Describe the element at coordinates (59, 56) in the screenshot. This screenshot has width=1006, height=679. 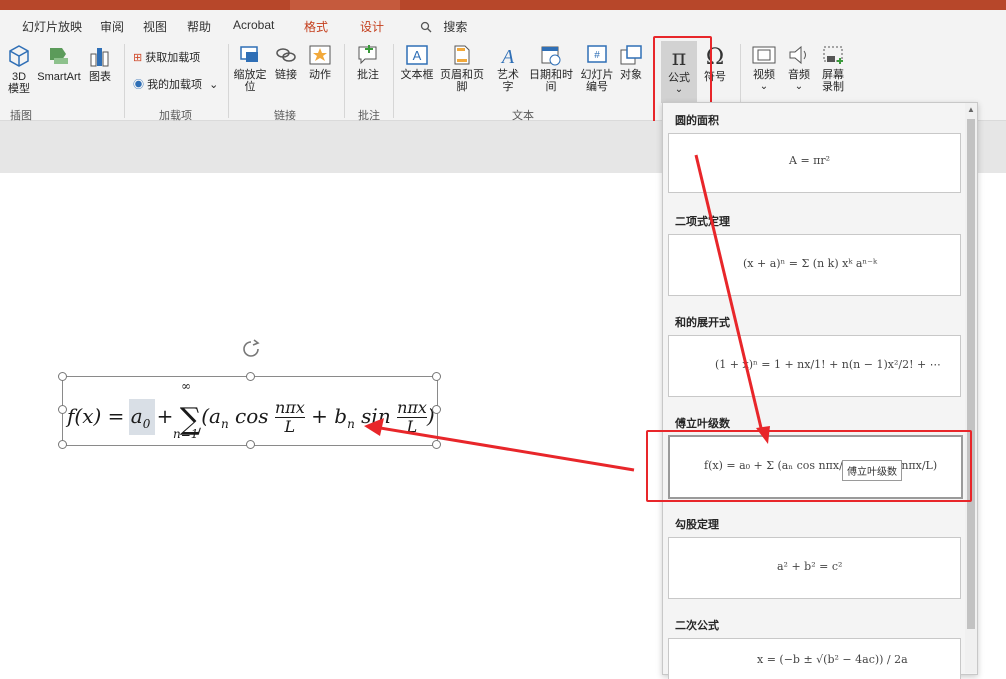
I see `smartart-icon` at that location.